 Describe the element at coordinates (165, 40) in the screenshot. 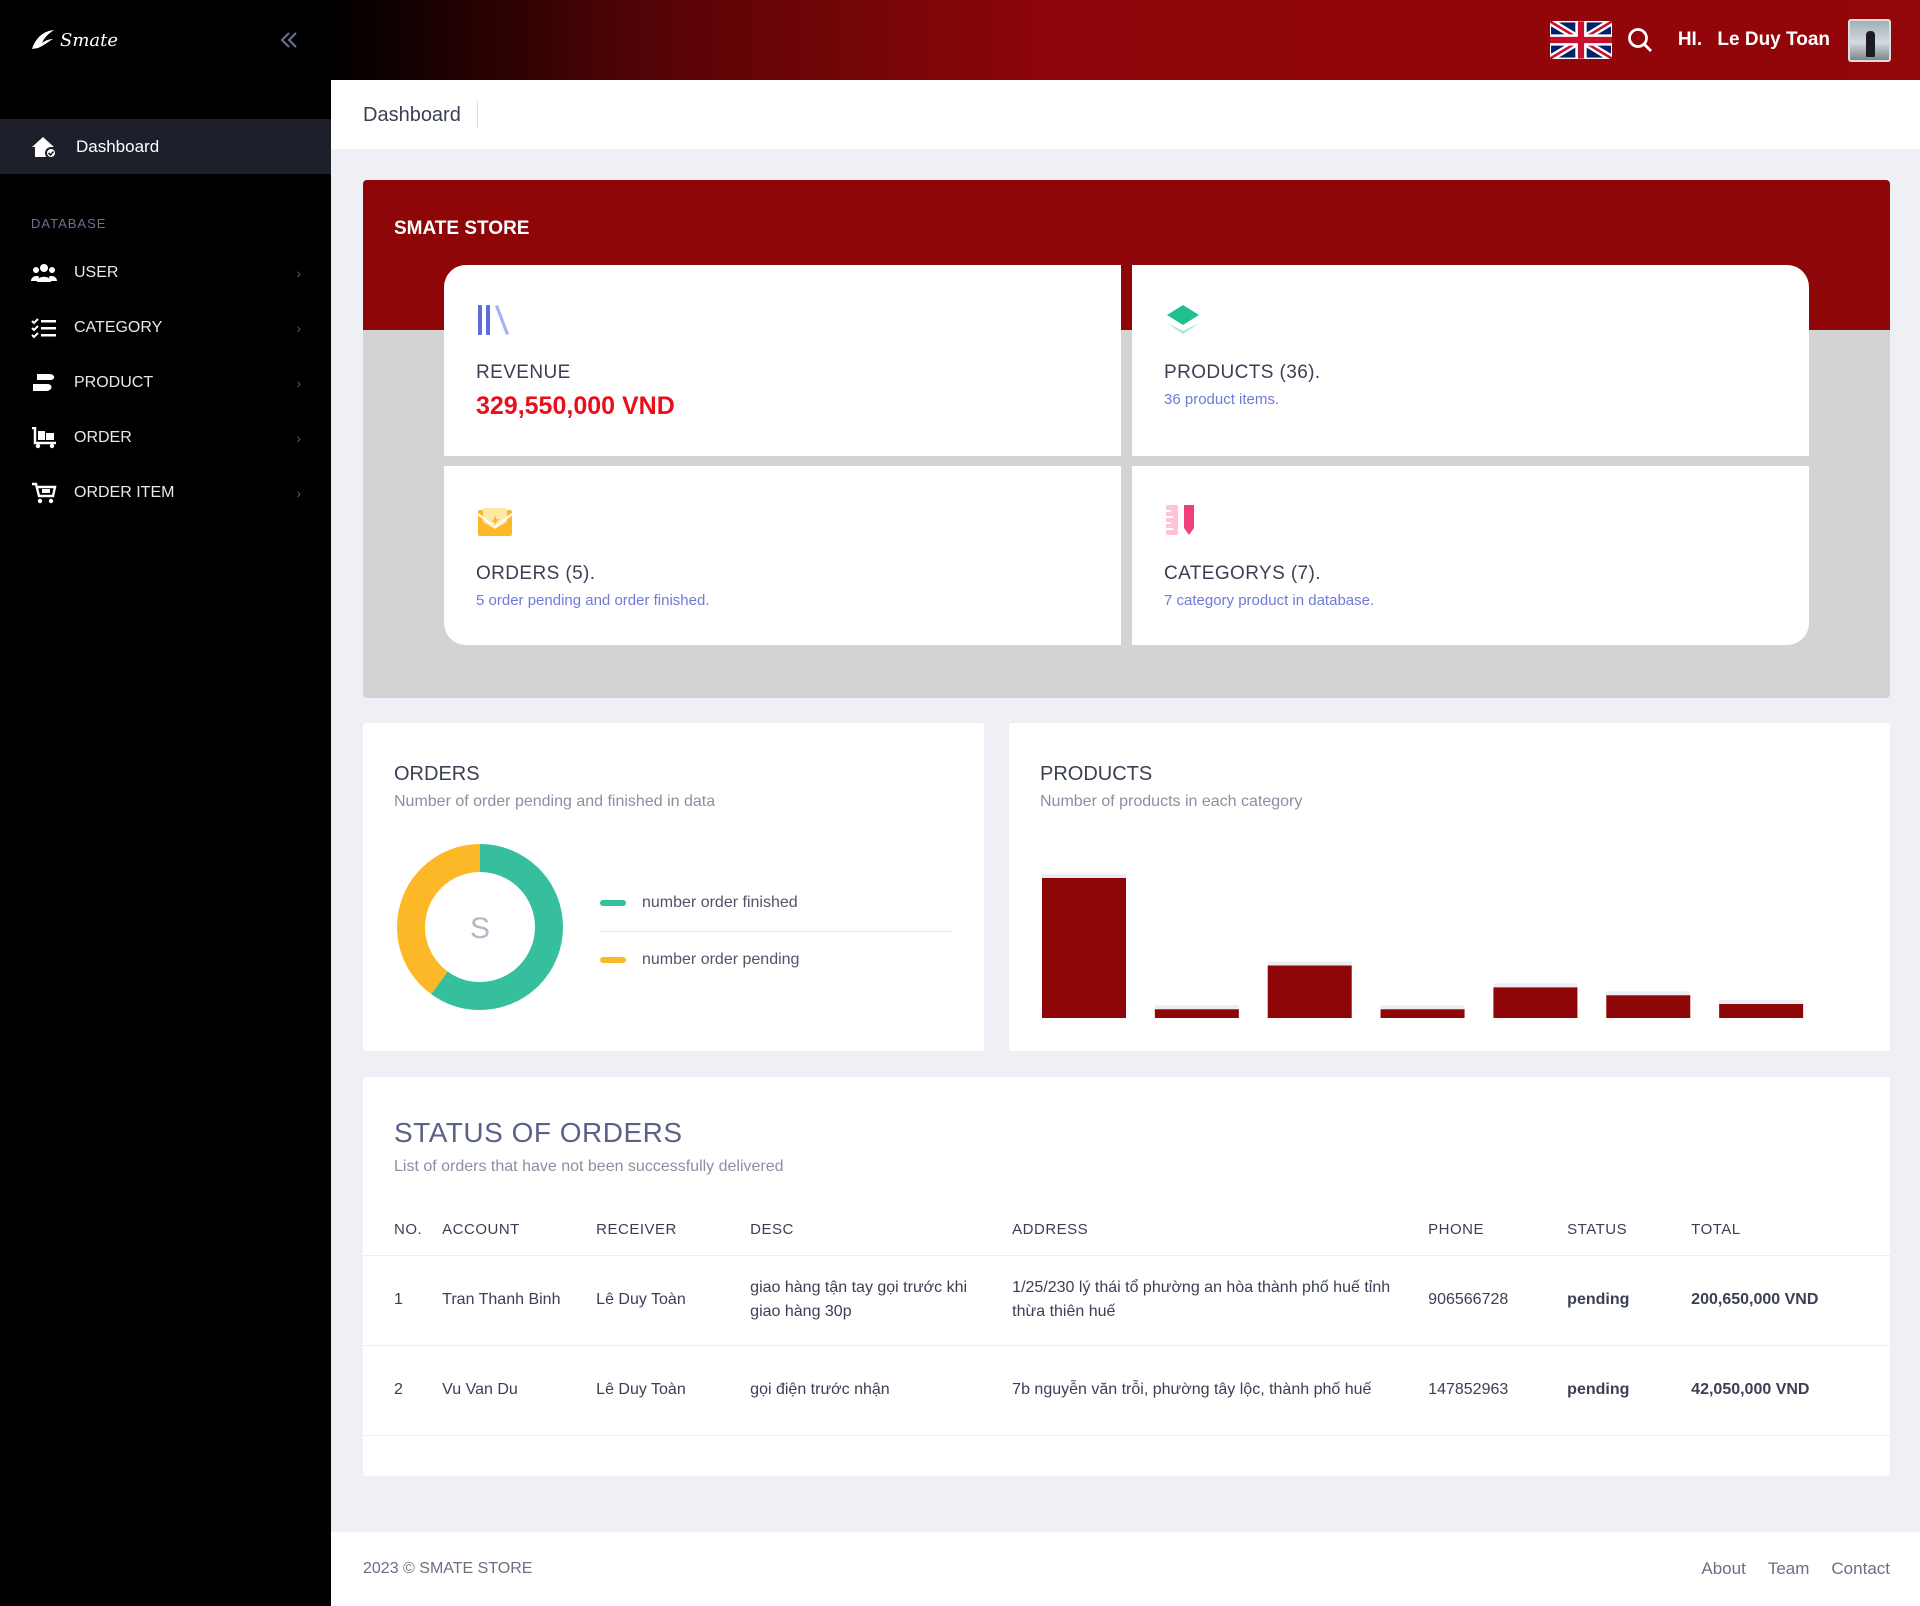

I see `logo-area: Smate` at that location.